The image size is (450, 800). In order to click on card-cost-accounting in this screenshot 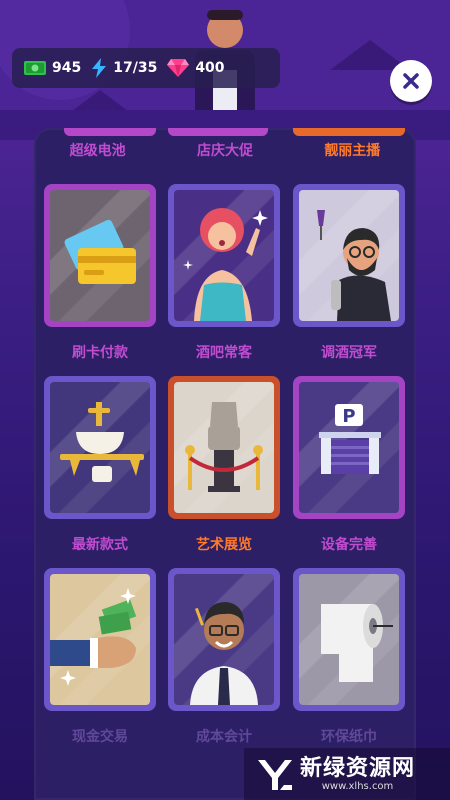, I will do `click(224, 639)`.